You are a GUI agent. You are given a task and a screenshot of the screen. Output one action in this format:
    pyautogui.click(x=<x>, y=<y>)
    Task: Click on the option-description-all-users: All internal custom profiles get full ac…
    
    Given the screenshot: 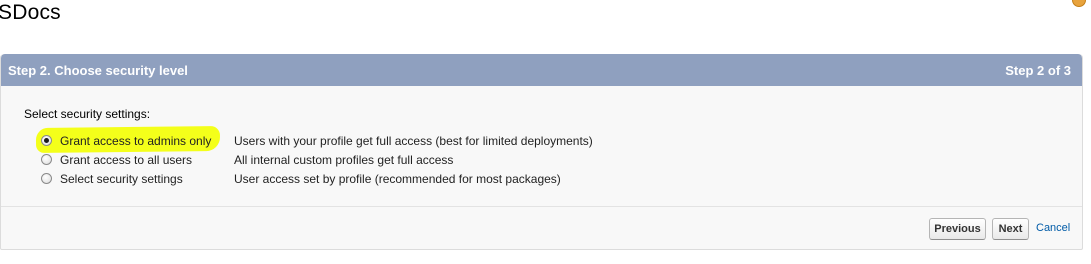 What is the action you would take?
    pyautogui.click(x=344, y=160)
    